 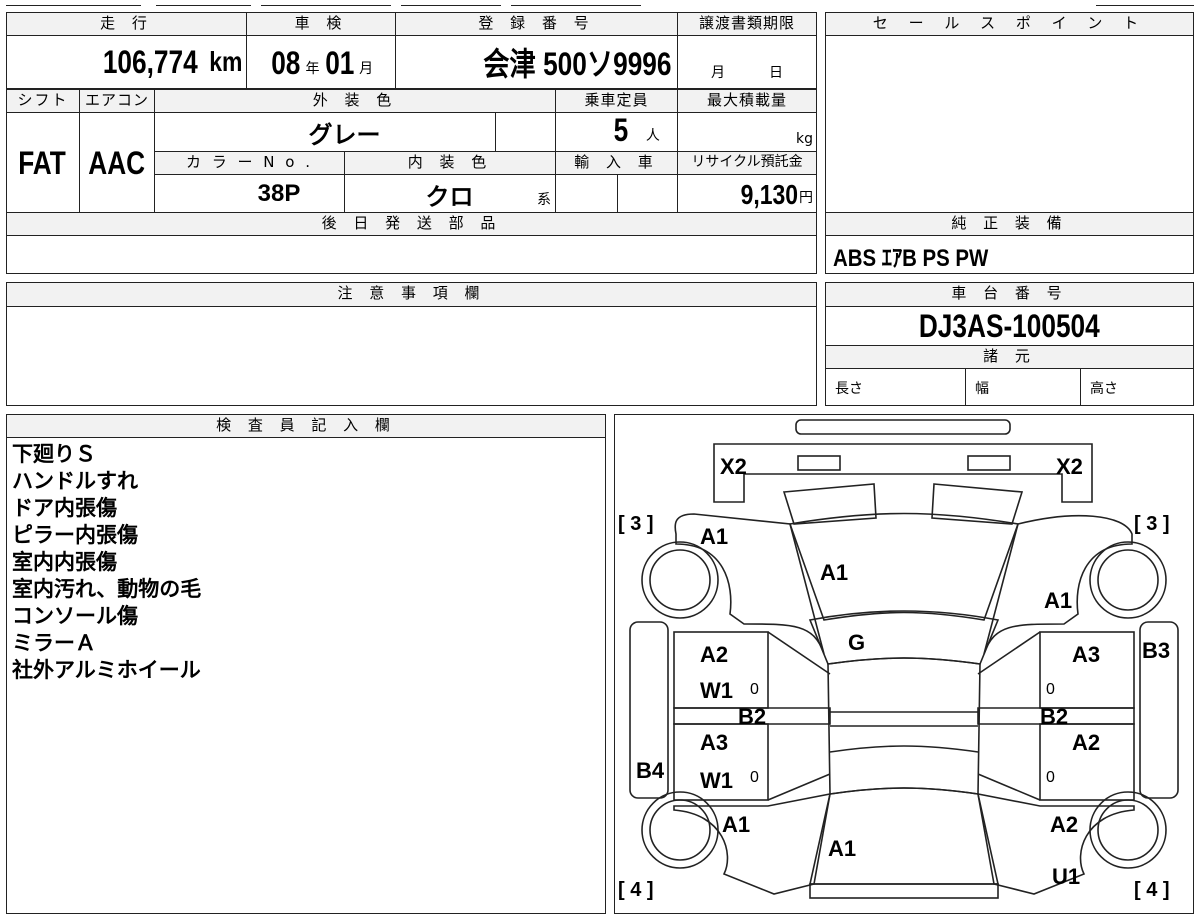 I want to click on registration-header: 登 録 番 号, so click(x=536, y=24).